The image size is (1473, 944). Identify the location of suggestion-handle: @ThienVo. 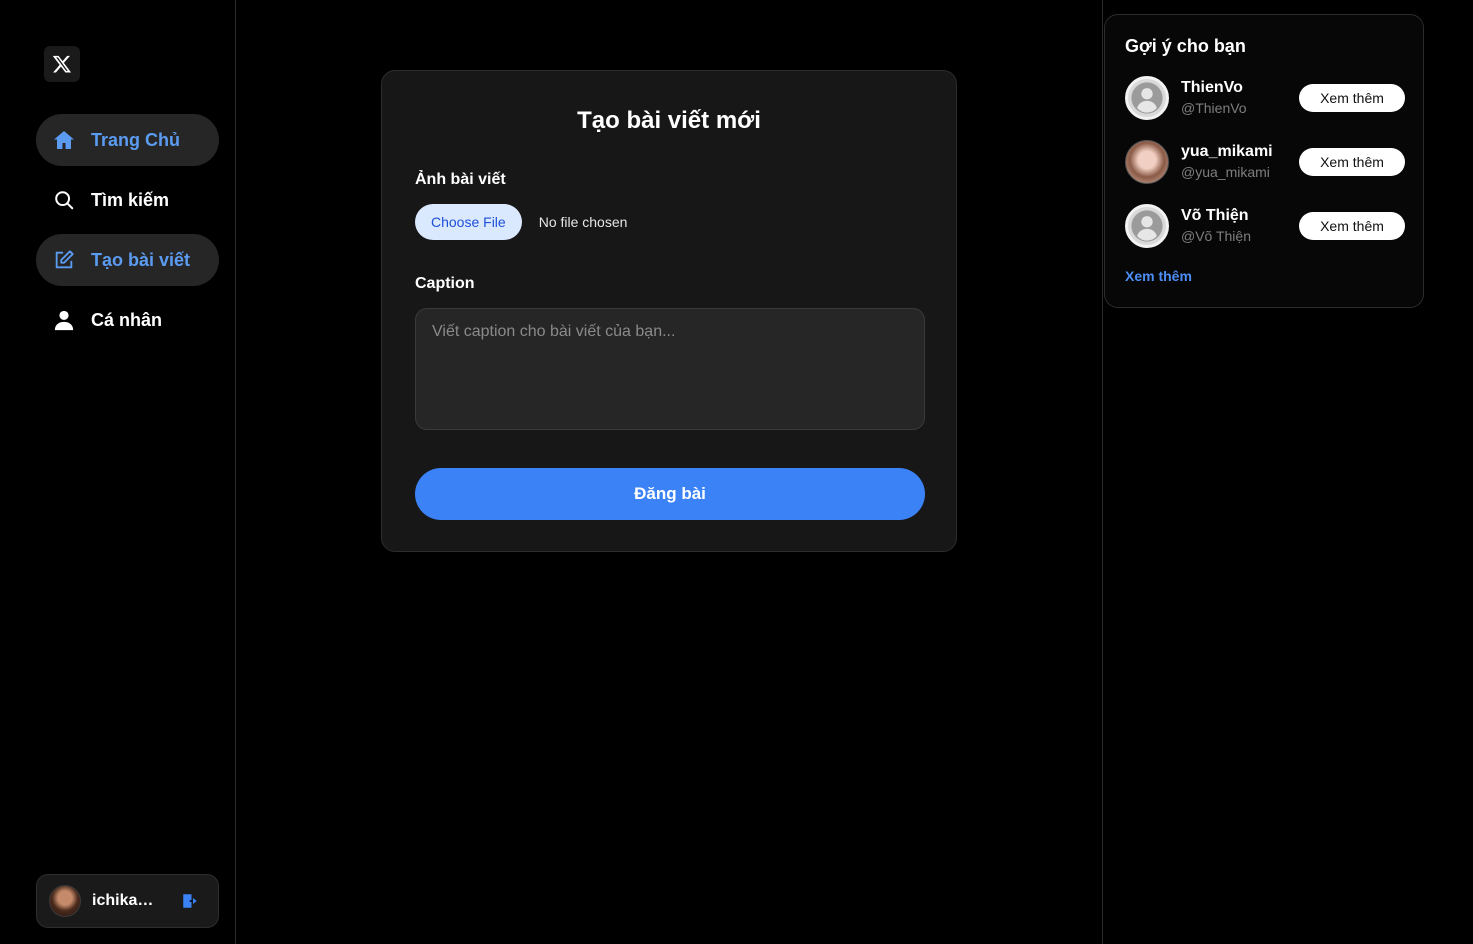
(1214, 108).